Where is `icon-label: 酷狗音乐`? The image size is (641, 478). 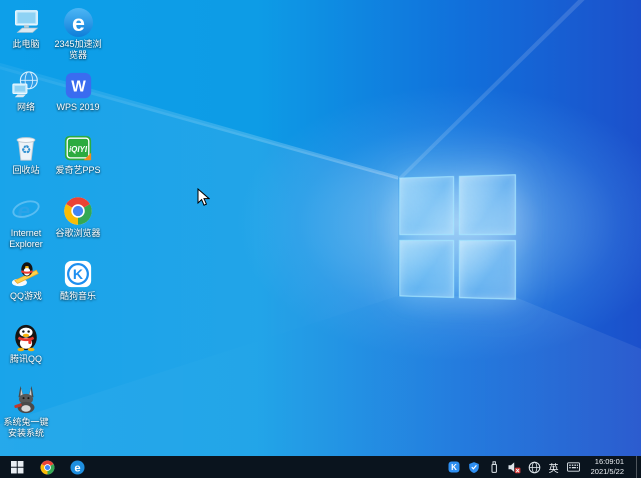
icon-label: 酷狗音乐 is located at coordinates (77, 296).